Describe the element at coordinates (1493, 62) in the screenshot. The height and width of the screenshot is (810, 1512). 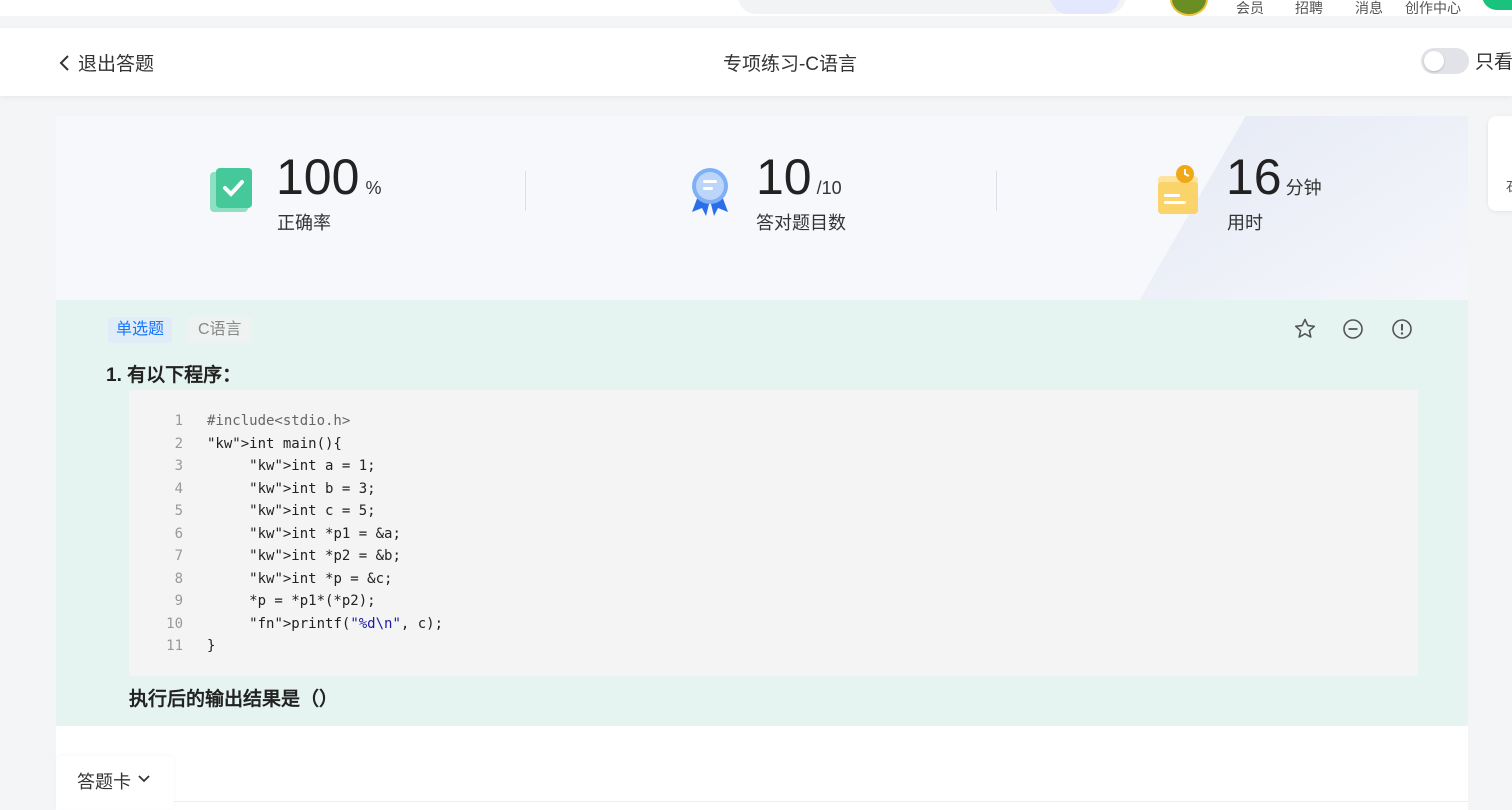
I see `toggle-label: 只看` at that location.